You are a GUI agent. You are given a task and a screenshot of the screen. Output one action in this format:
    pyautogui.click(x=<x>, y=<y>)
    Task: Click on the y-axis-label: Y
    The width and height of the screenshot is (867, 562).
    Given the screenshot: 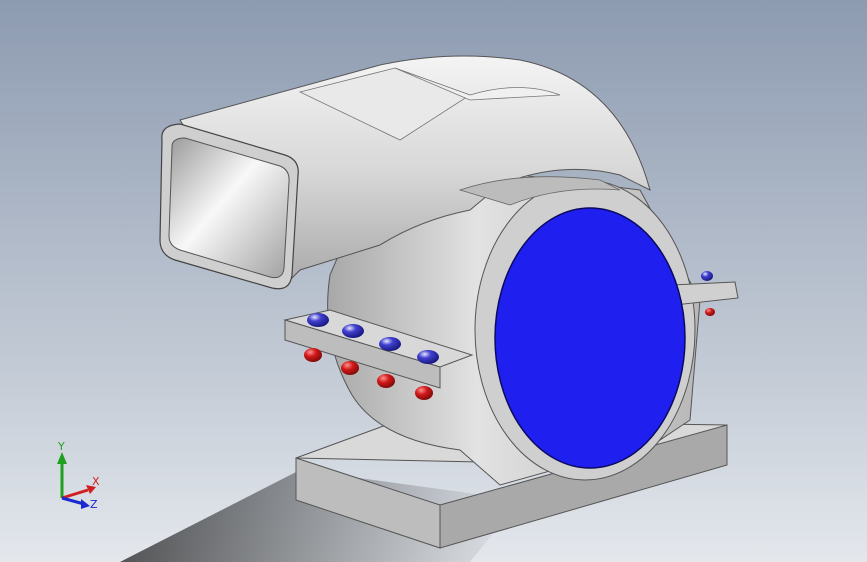 What is the action you would take?
    pyautogui.click(x=61, y=446)
    